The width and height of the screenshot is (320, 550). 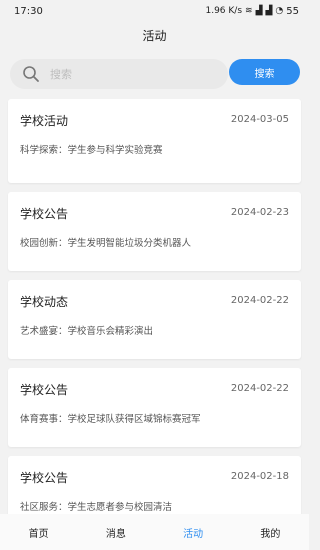 I want to click on tab-messages: 消息, so click(x=116, y=532).